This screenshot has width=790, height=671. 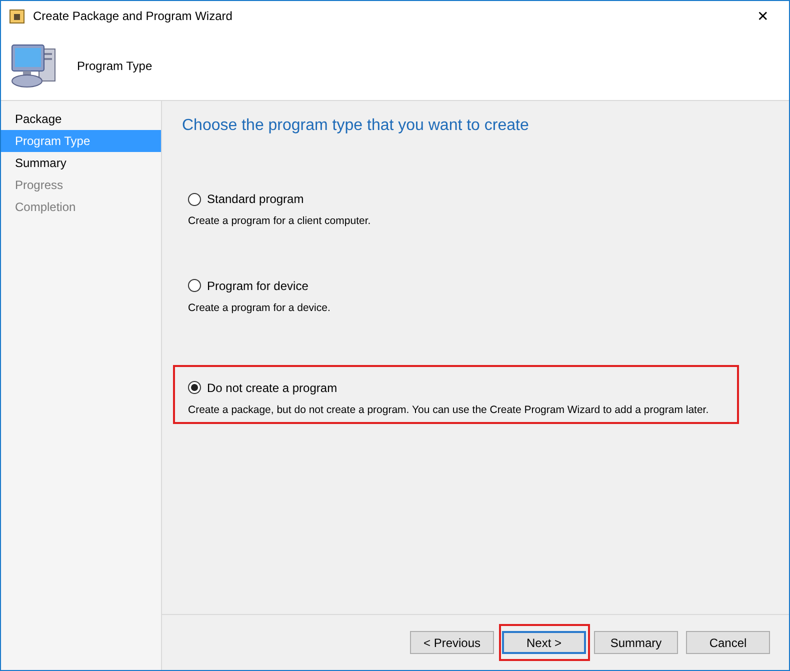 What do you see at coordinates (488, 387) in the screenshot?
I see `radio-option: Do not create a program` at bounding box center [488, 387].